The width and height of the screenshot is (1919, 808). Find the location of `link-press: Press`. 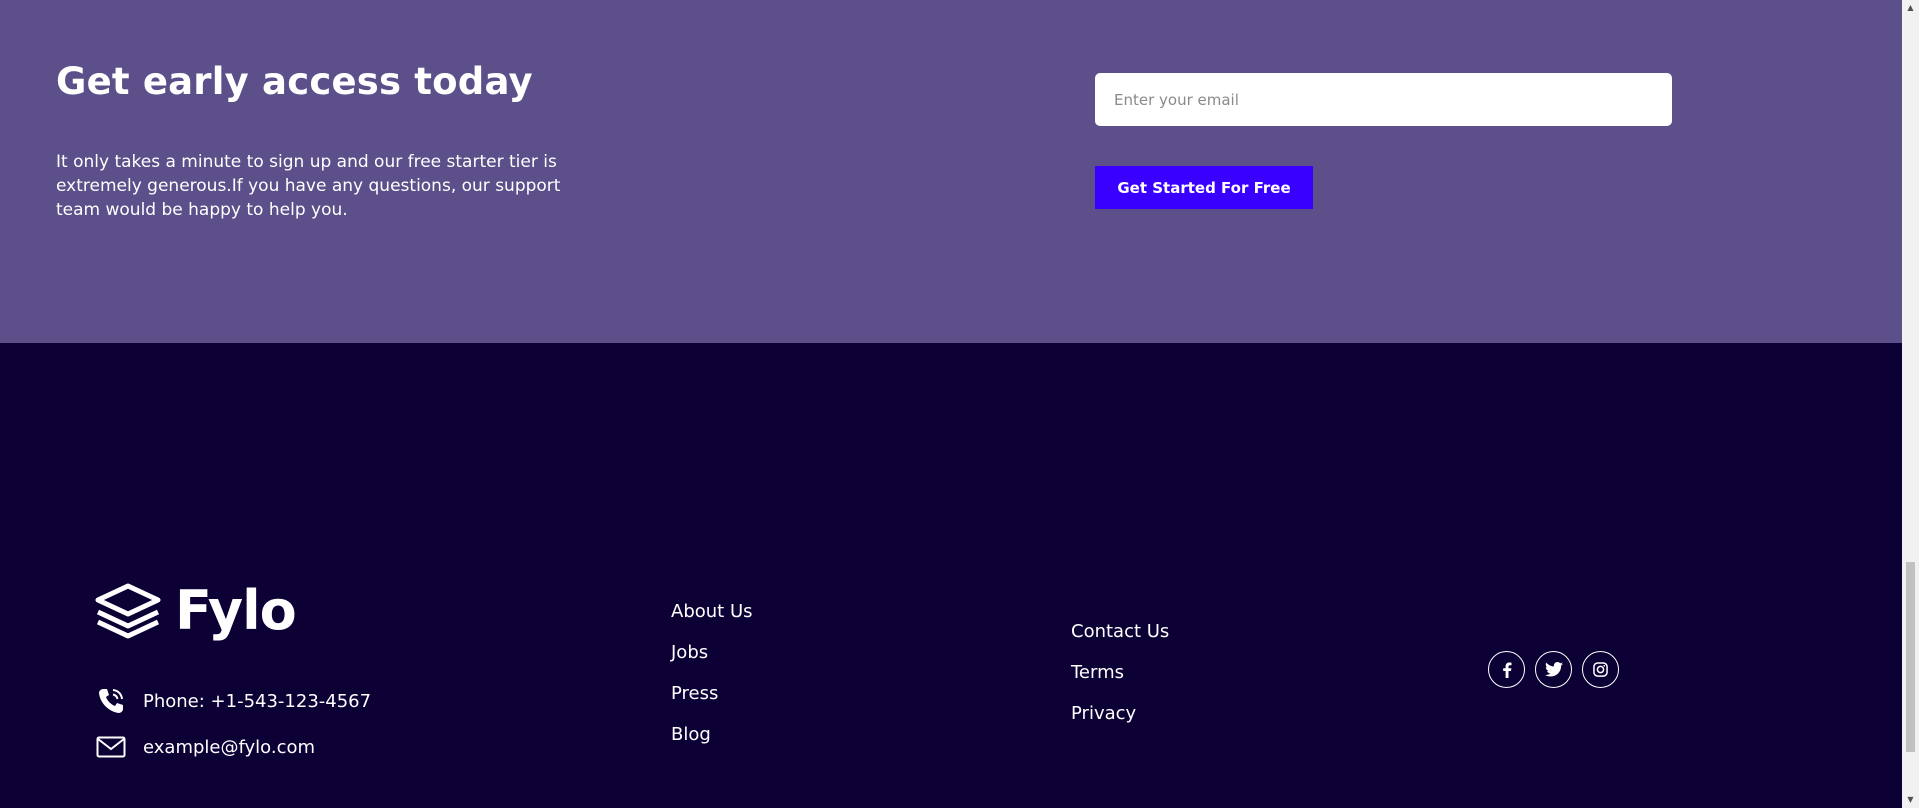

link-press: Press is located at coordinates (712, 702).